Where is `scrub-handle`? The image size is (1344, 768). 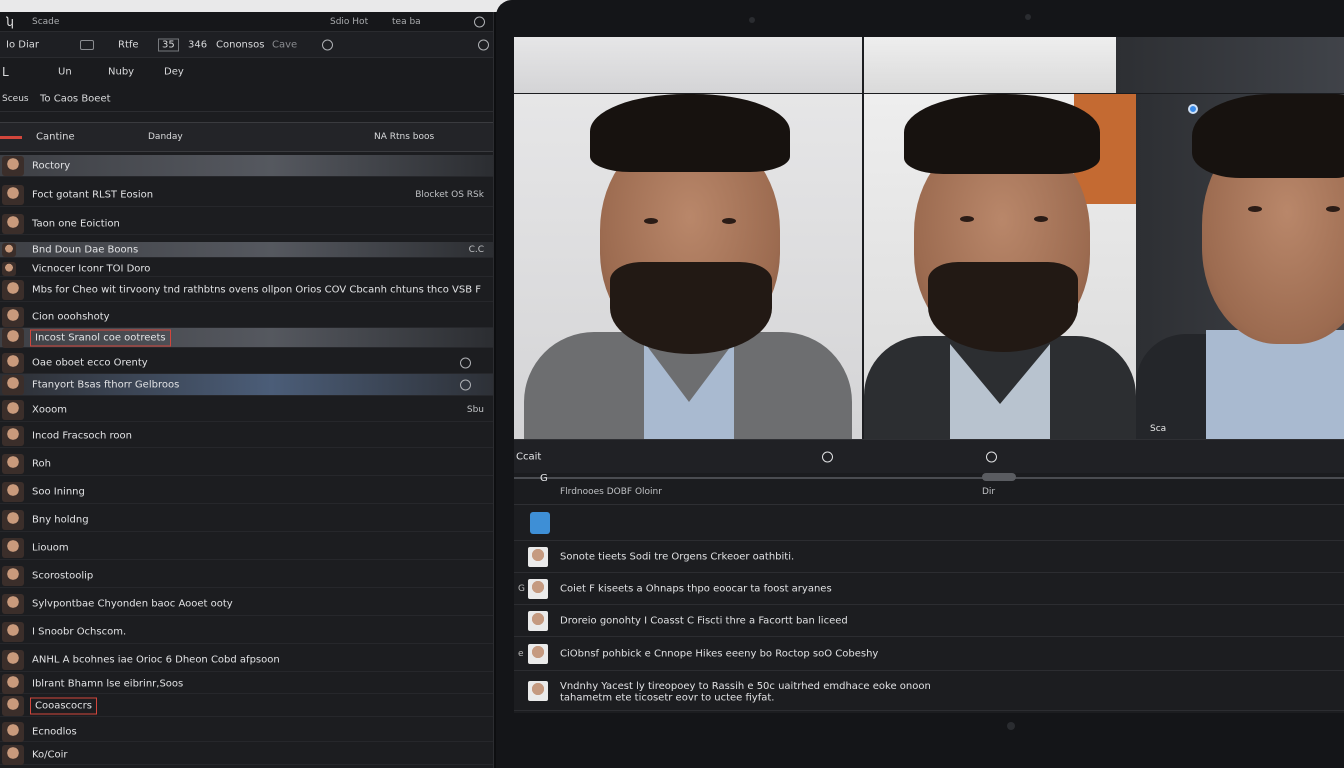
scrub-handle is located at coordinates (999, 477).